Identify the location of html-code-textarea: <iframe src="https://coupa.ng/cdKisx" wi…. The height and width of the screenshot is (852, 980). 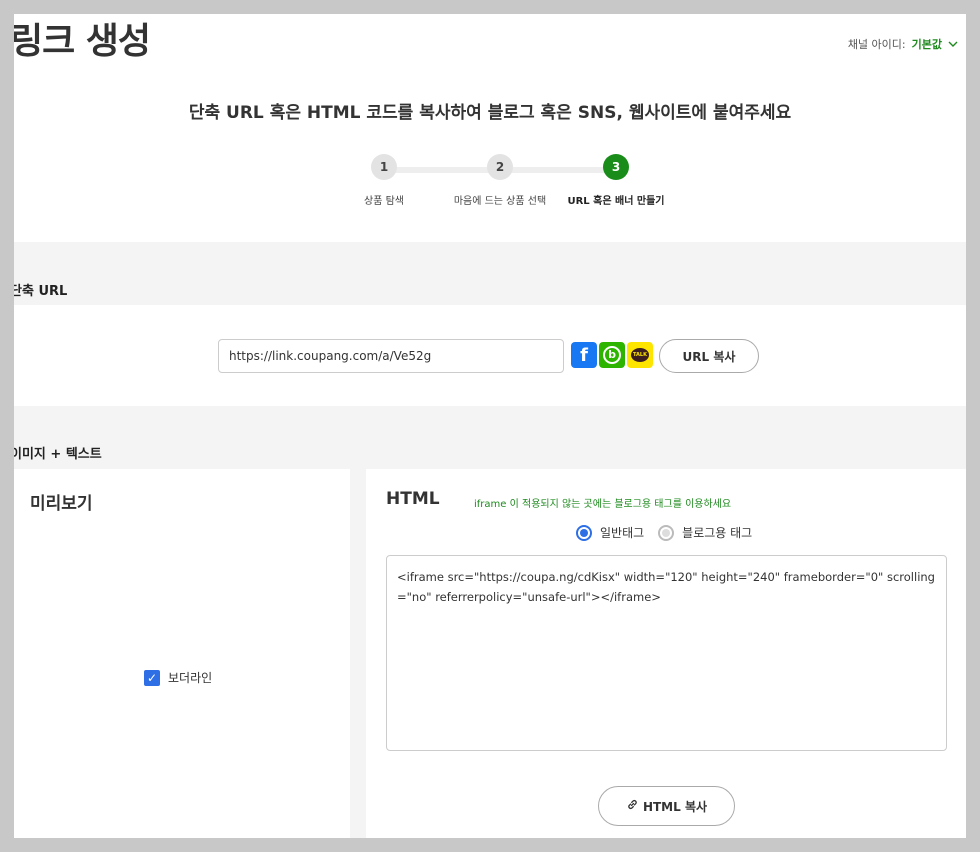
(666, 653).